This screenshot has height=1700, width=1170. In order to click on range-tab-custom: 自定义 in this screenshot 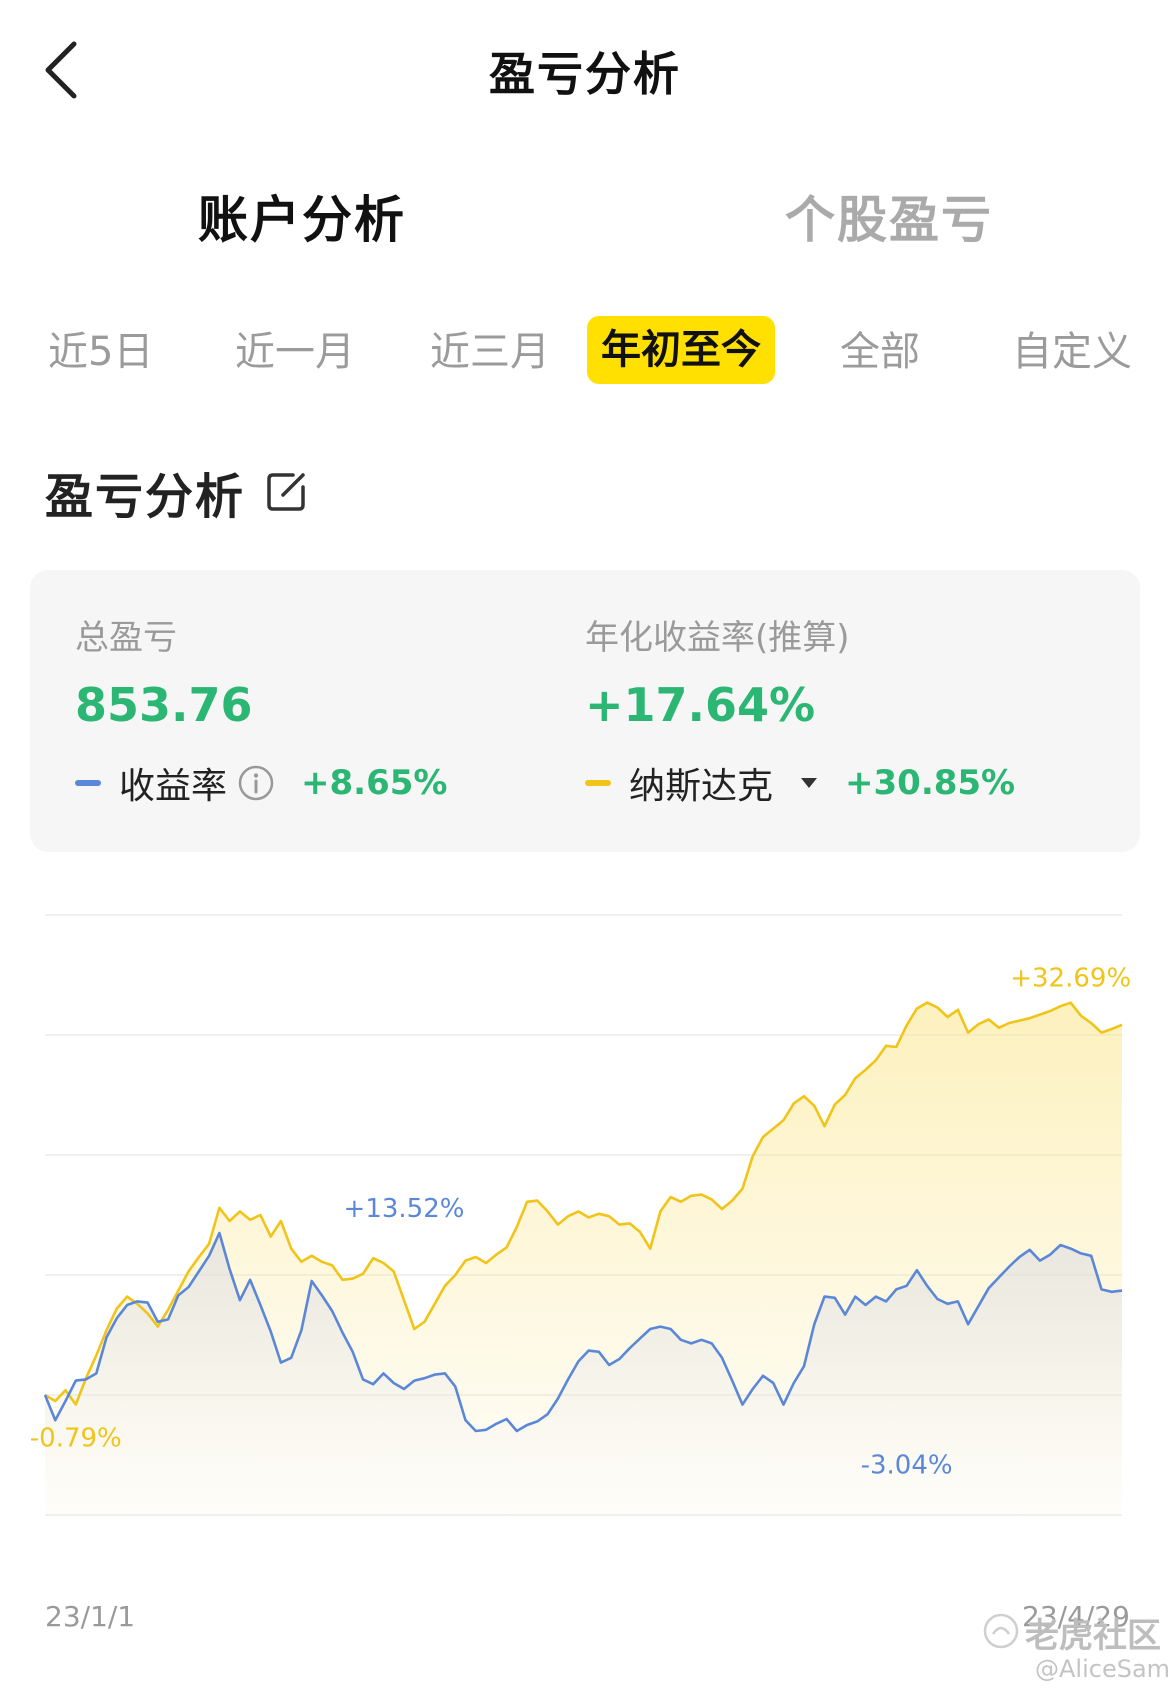, I will do `click(1072, 352)`.